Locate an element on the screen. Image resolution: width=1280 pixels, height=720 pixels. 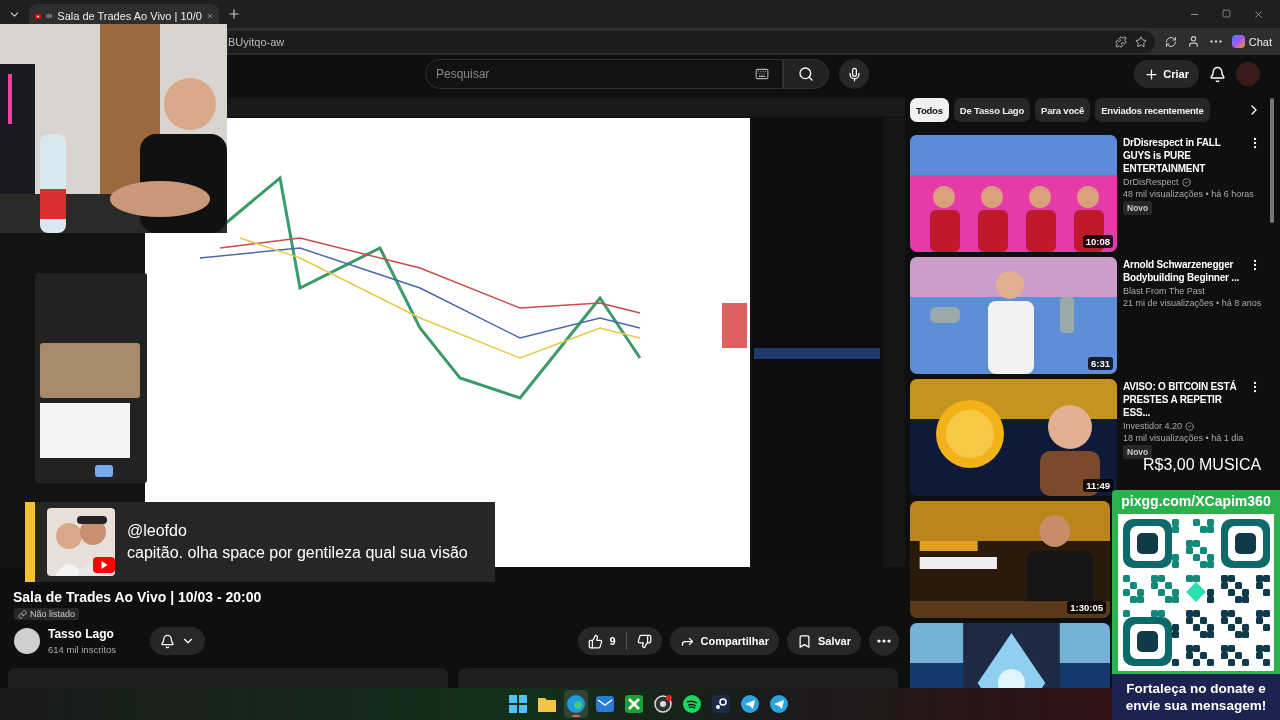
search-field: Pesquisar is located at coordinates (604, 74).